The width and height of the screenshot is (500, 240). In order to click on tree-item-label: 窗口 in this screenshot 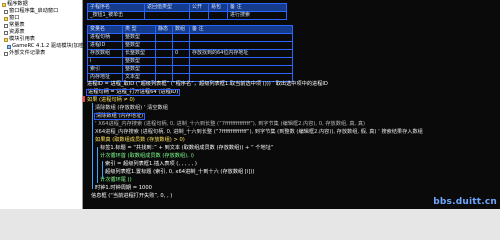, I will do `click(14, 18)`.